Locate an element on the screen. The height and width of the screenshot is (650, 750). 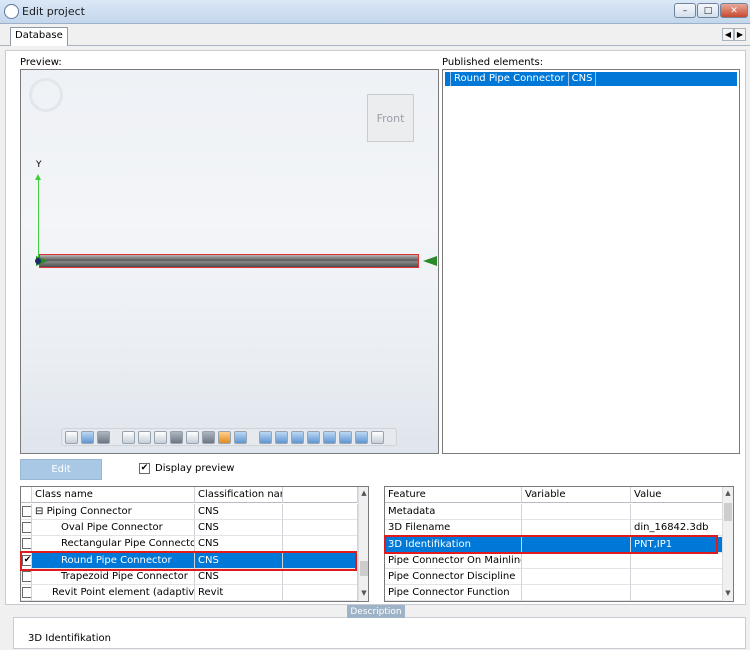
class-grid-scrollbar: ▲ ▼ is located at coordinates (363, 544).